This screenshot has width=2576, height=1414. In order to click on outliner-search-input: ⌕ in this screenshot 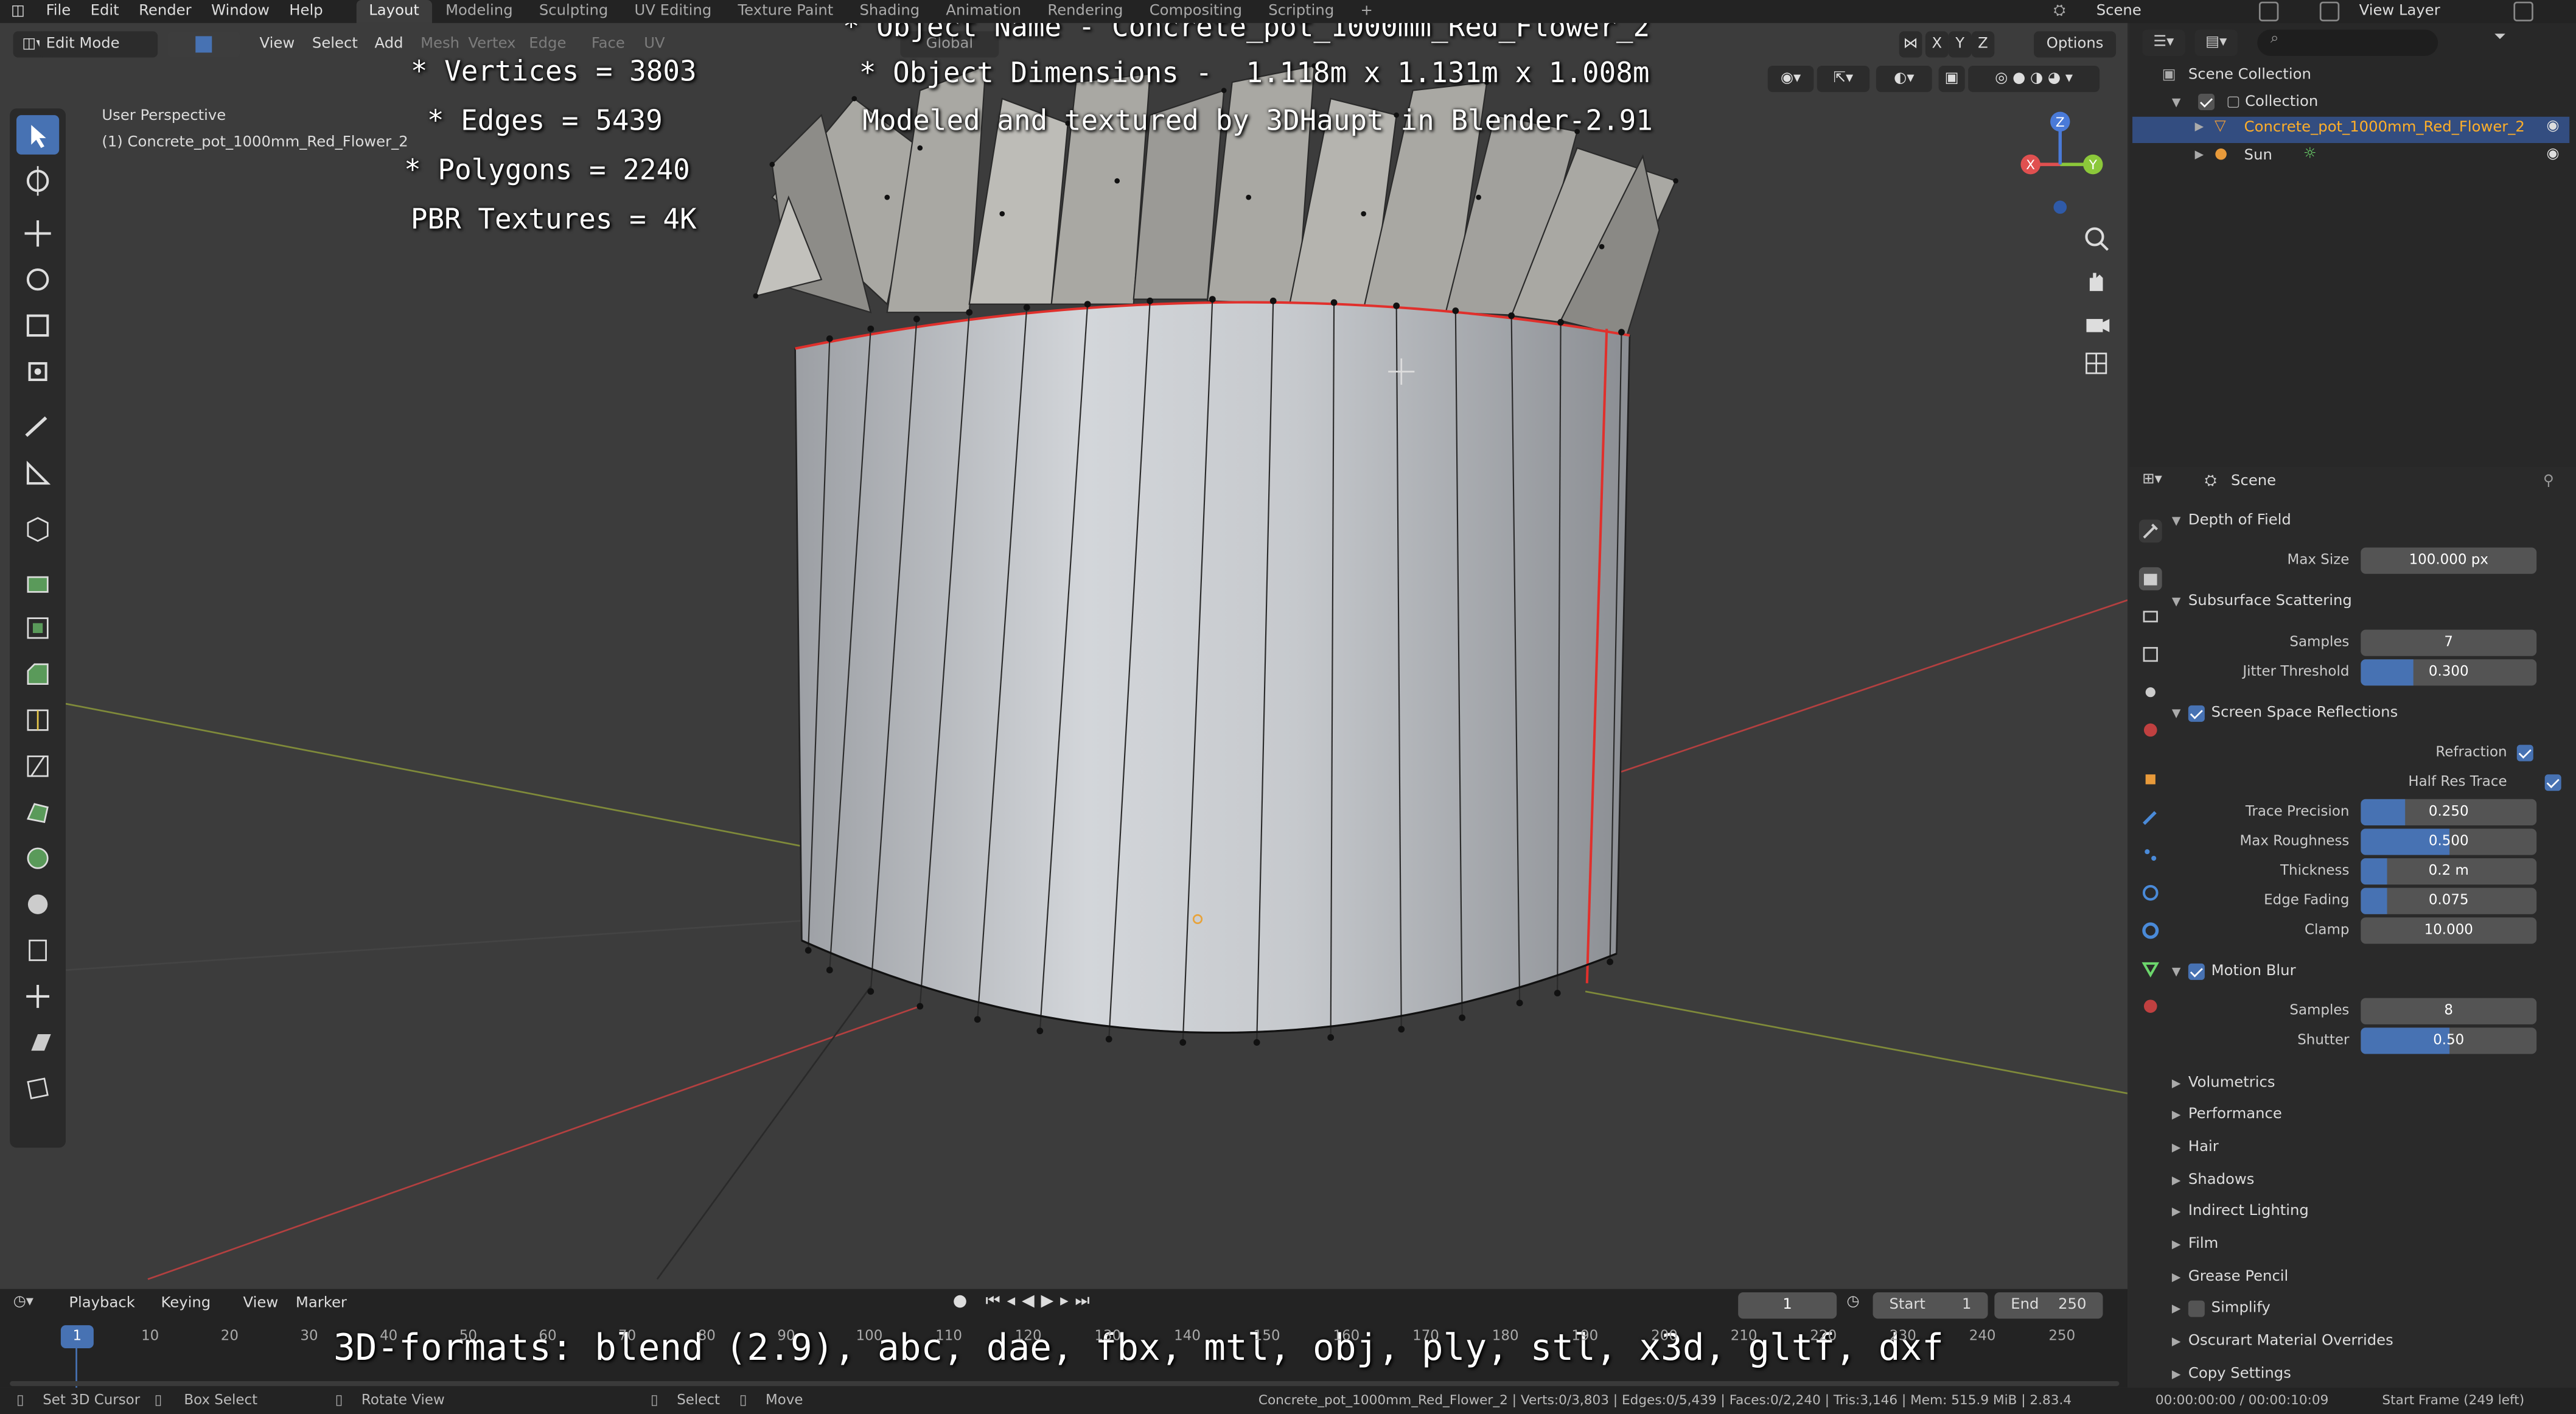, I will do `click(2347, 42)`.